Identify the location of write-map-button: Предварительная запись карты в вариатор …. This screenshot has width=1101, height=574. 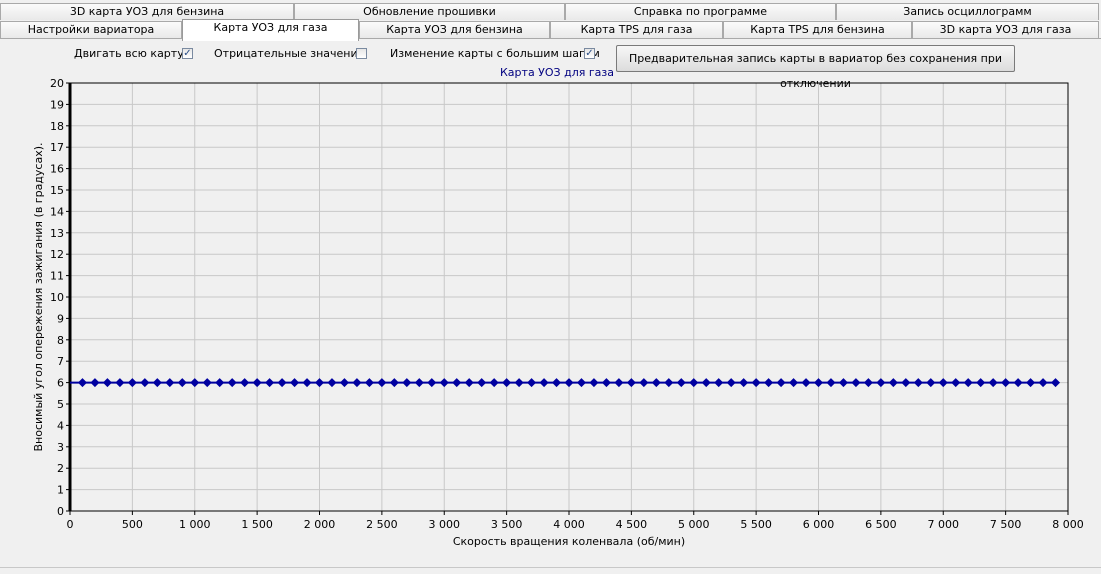
(815, 67).